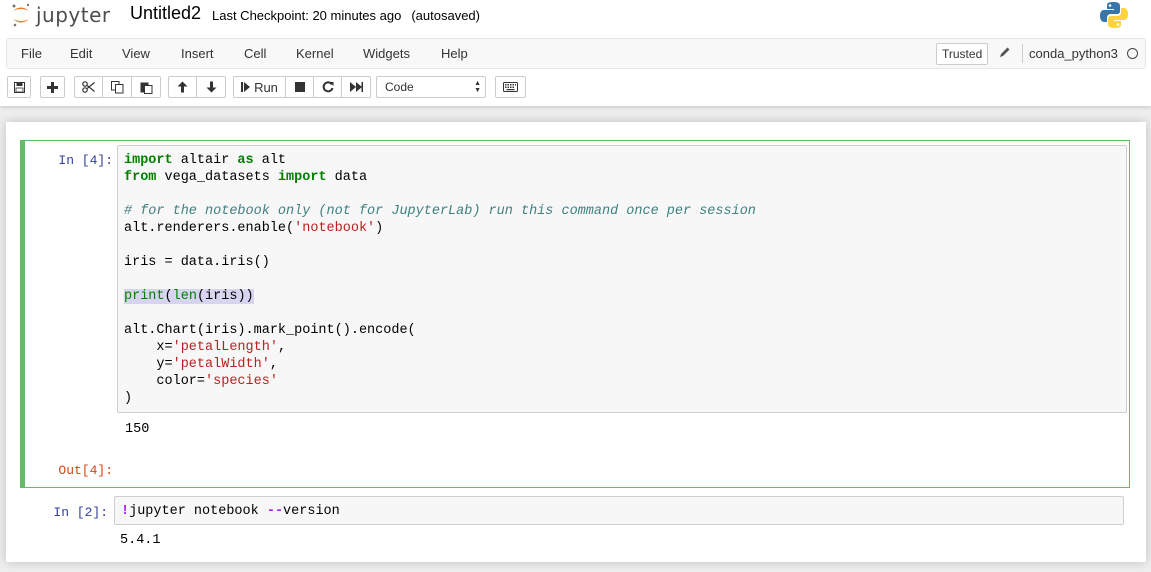 This screenshot has height=572, width=1151. I want to click on restart-button, so click(328, 87).